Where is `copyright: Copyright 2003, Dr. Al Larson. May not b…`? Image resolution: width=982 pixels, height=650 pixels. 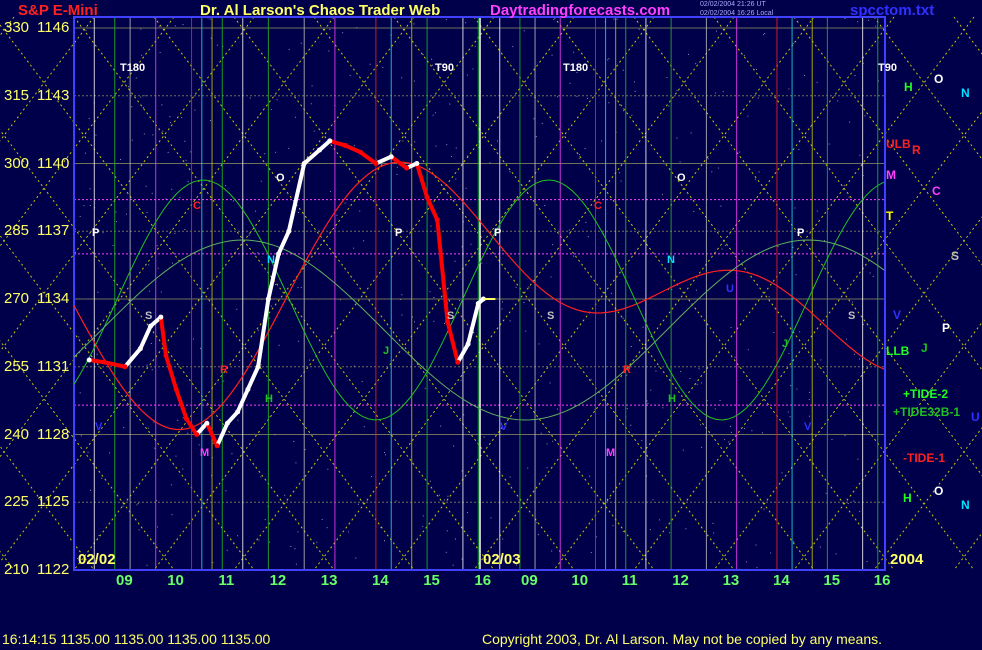 copyright: Copyright 2003, Dr. Al Larson. May not b… is located at coordinates (682, 639).